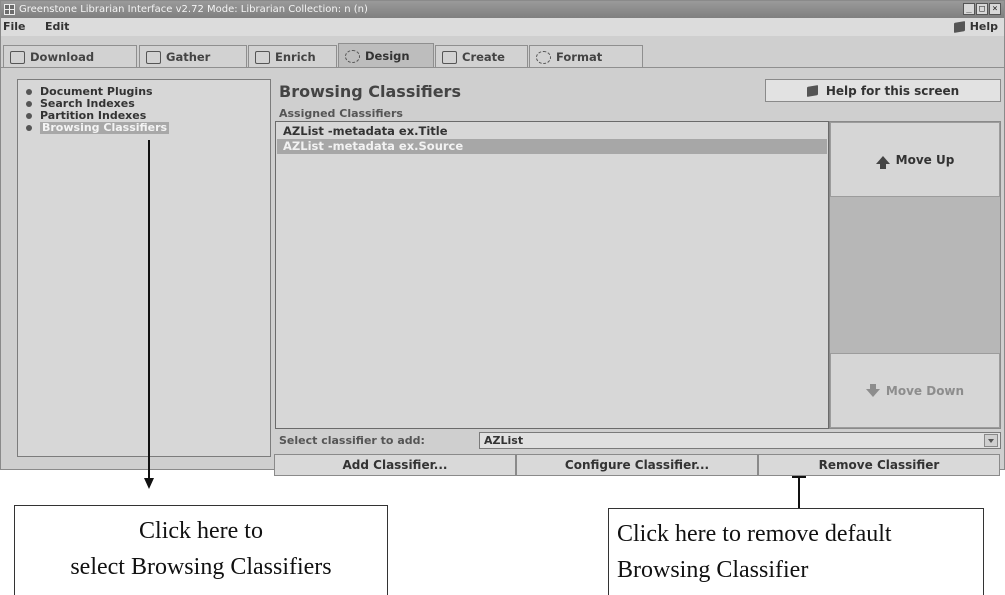 Image resolution: width=1005 pixels, height=595 pixels. What do you see at coordinates (502, 67) in the screenshot?
I see `tab-divider` at bounding box center [502, 67].